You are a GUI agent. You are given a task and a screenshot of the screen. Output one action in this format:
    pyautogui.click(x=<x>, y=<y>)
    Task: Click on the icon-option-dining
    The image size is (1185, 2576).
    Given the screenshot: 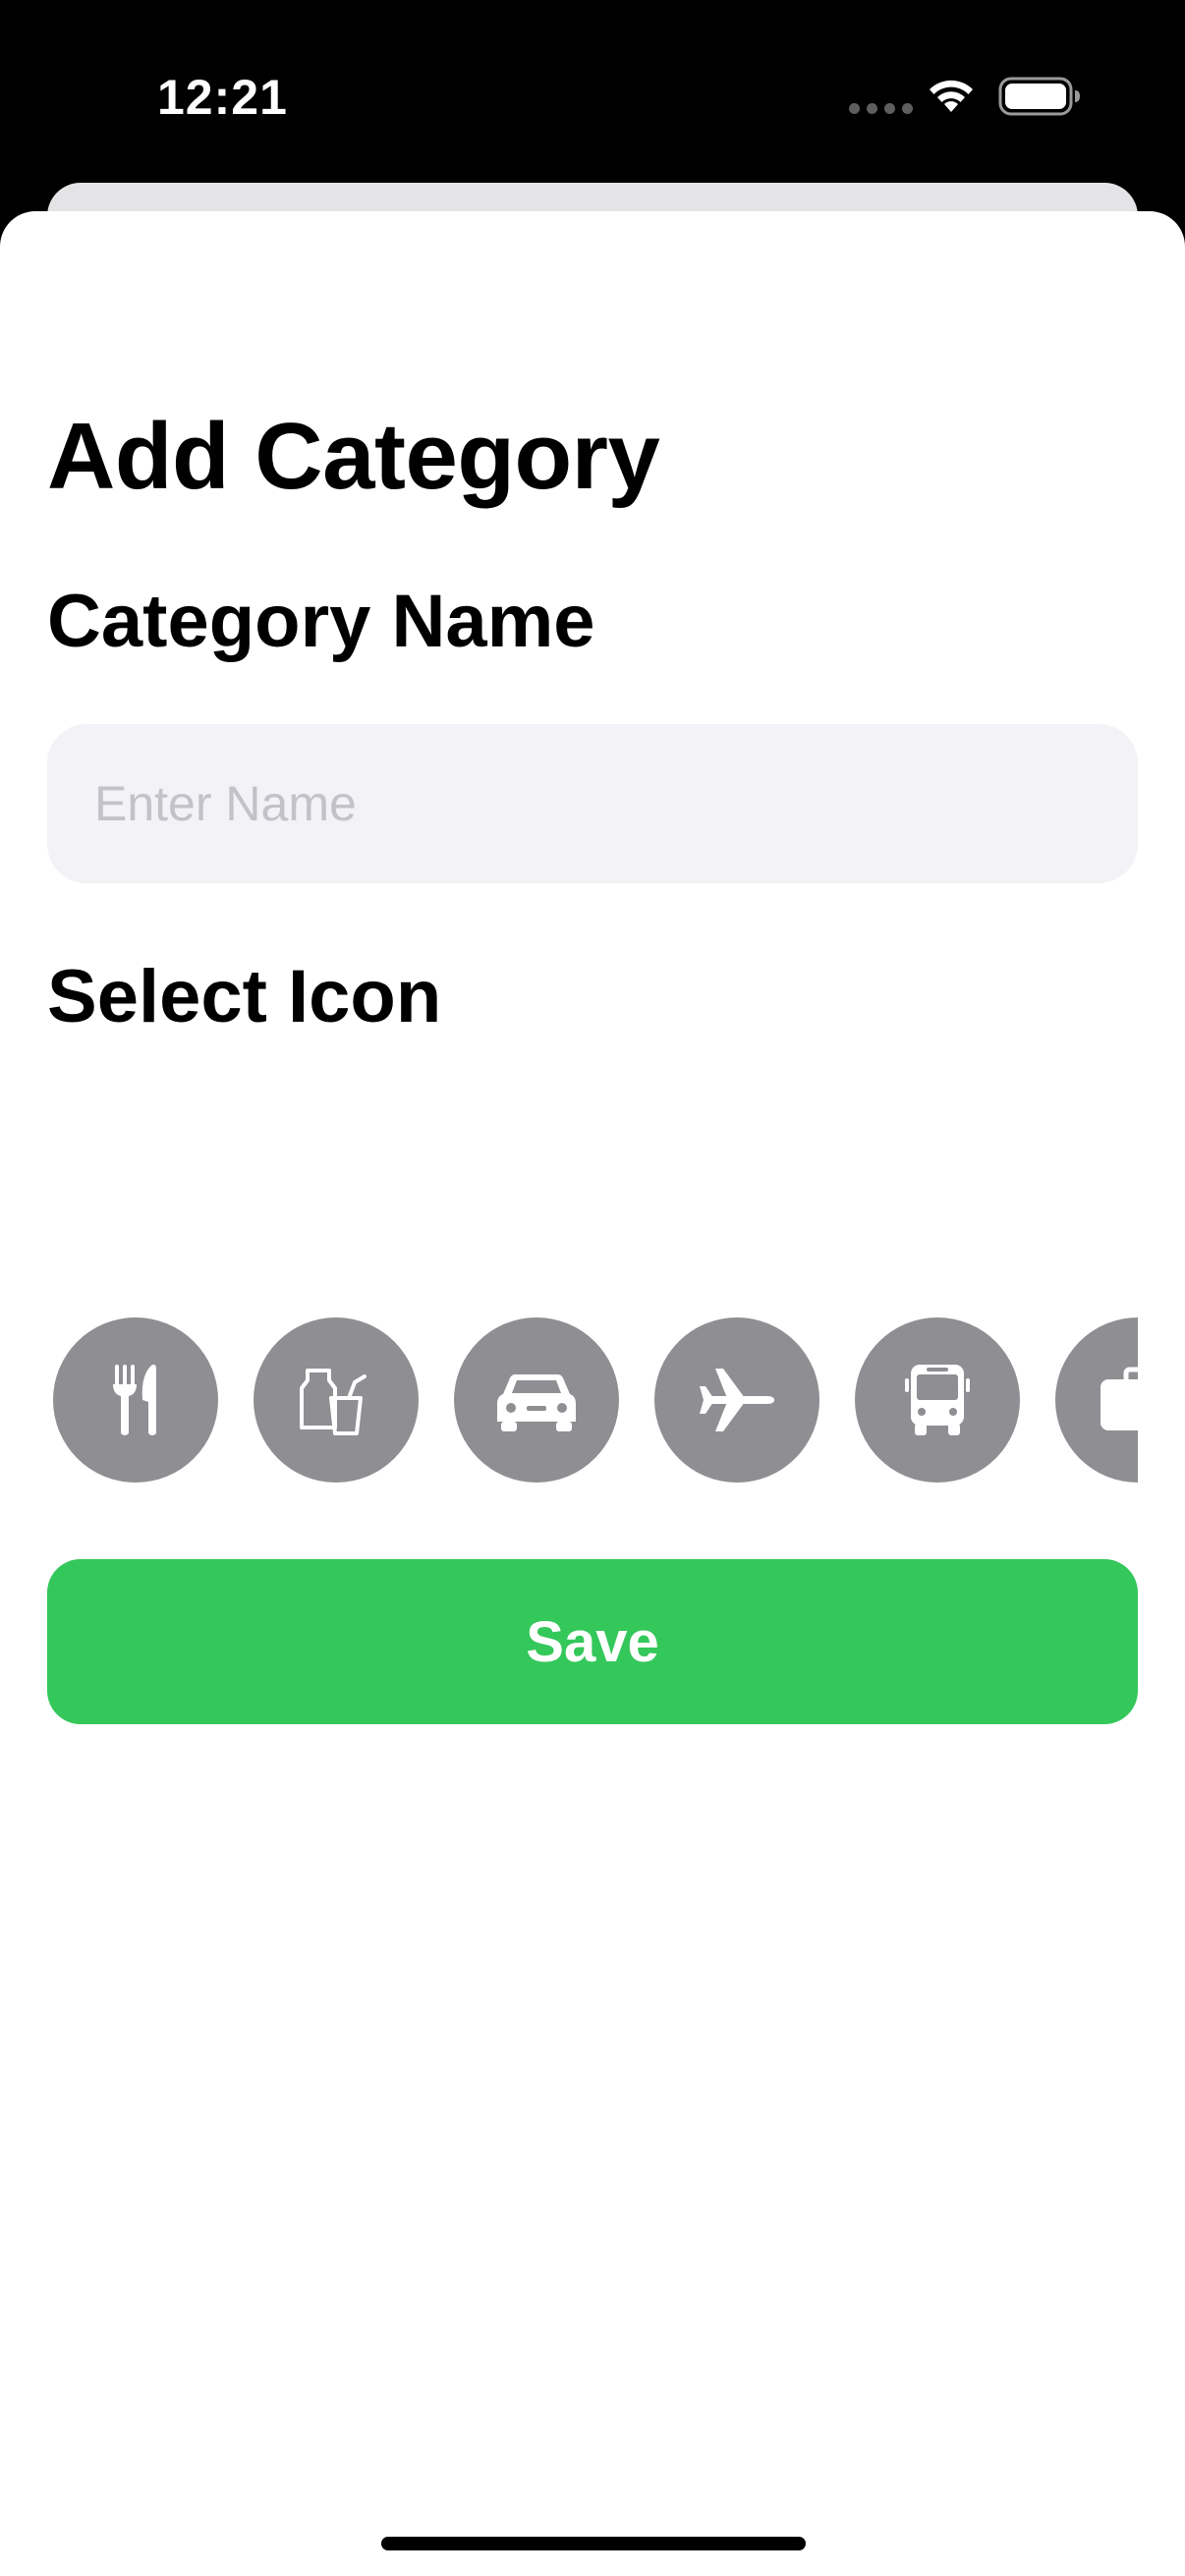 What is the action you would take?
    pyautogui.click(x=136, y=1400)
    